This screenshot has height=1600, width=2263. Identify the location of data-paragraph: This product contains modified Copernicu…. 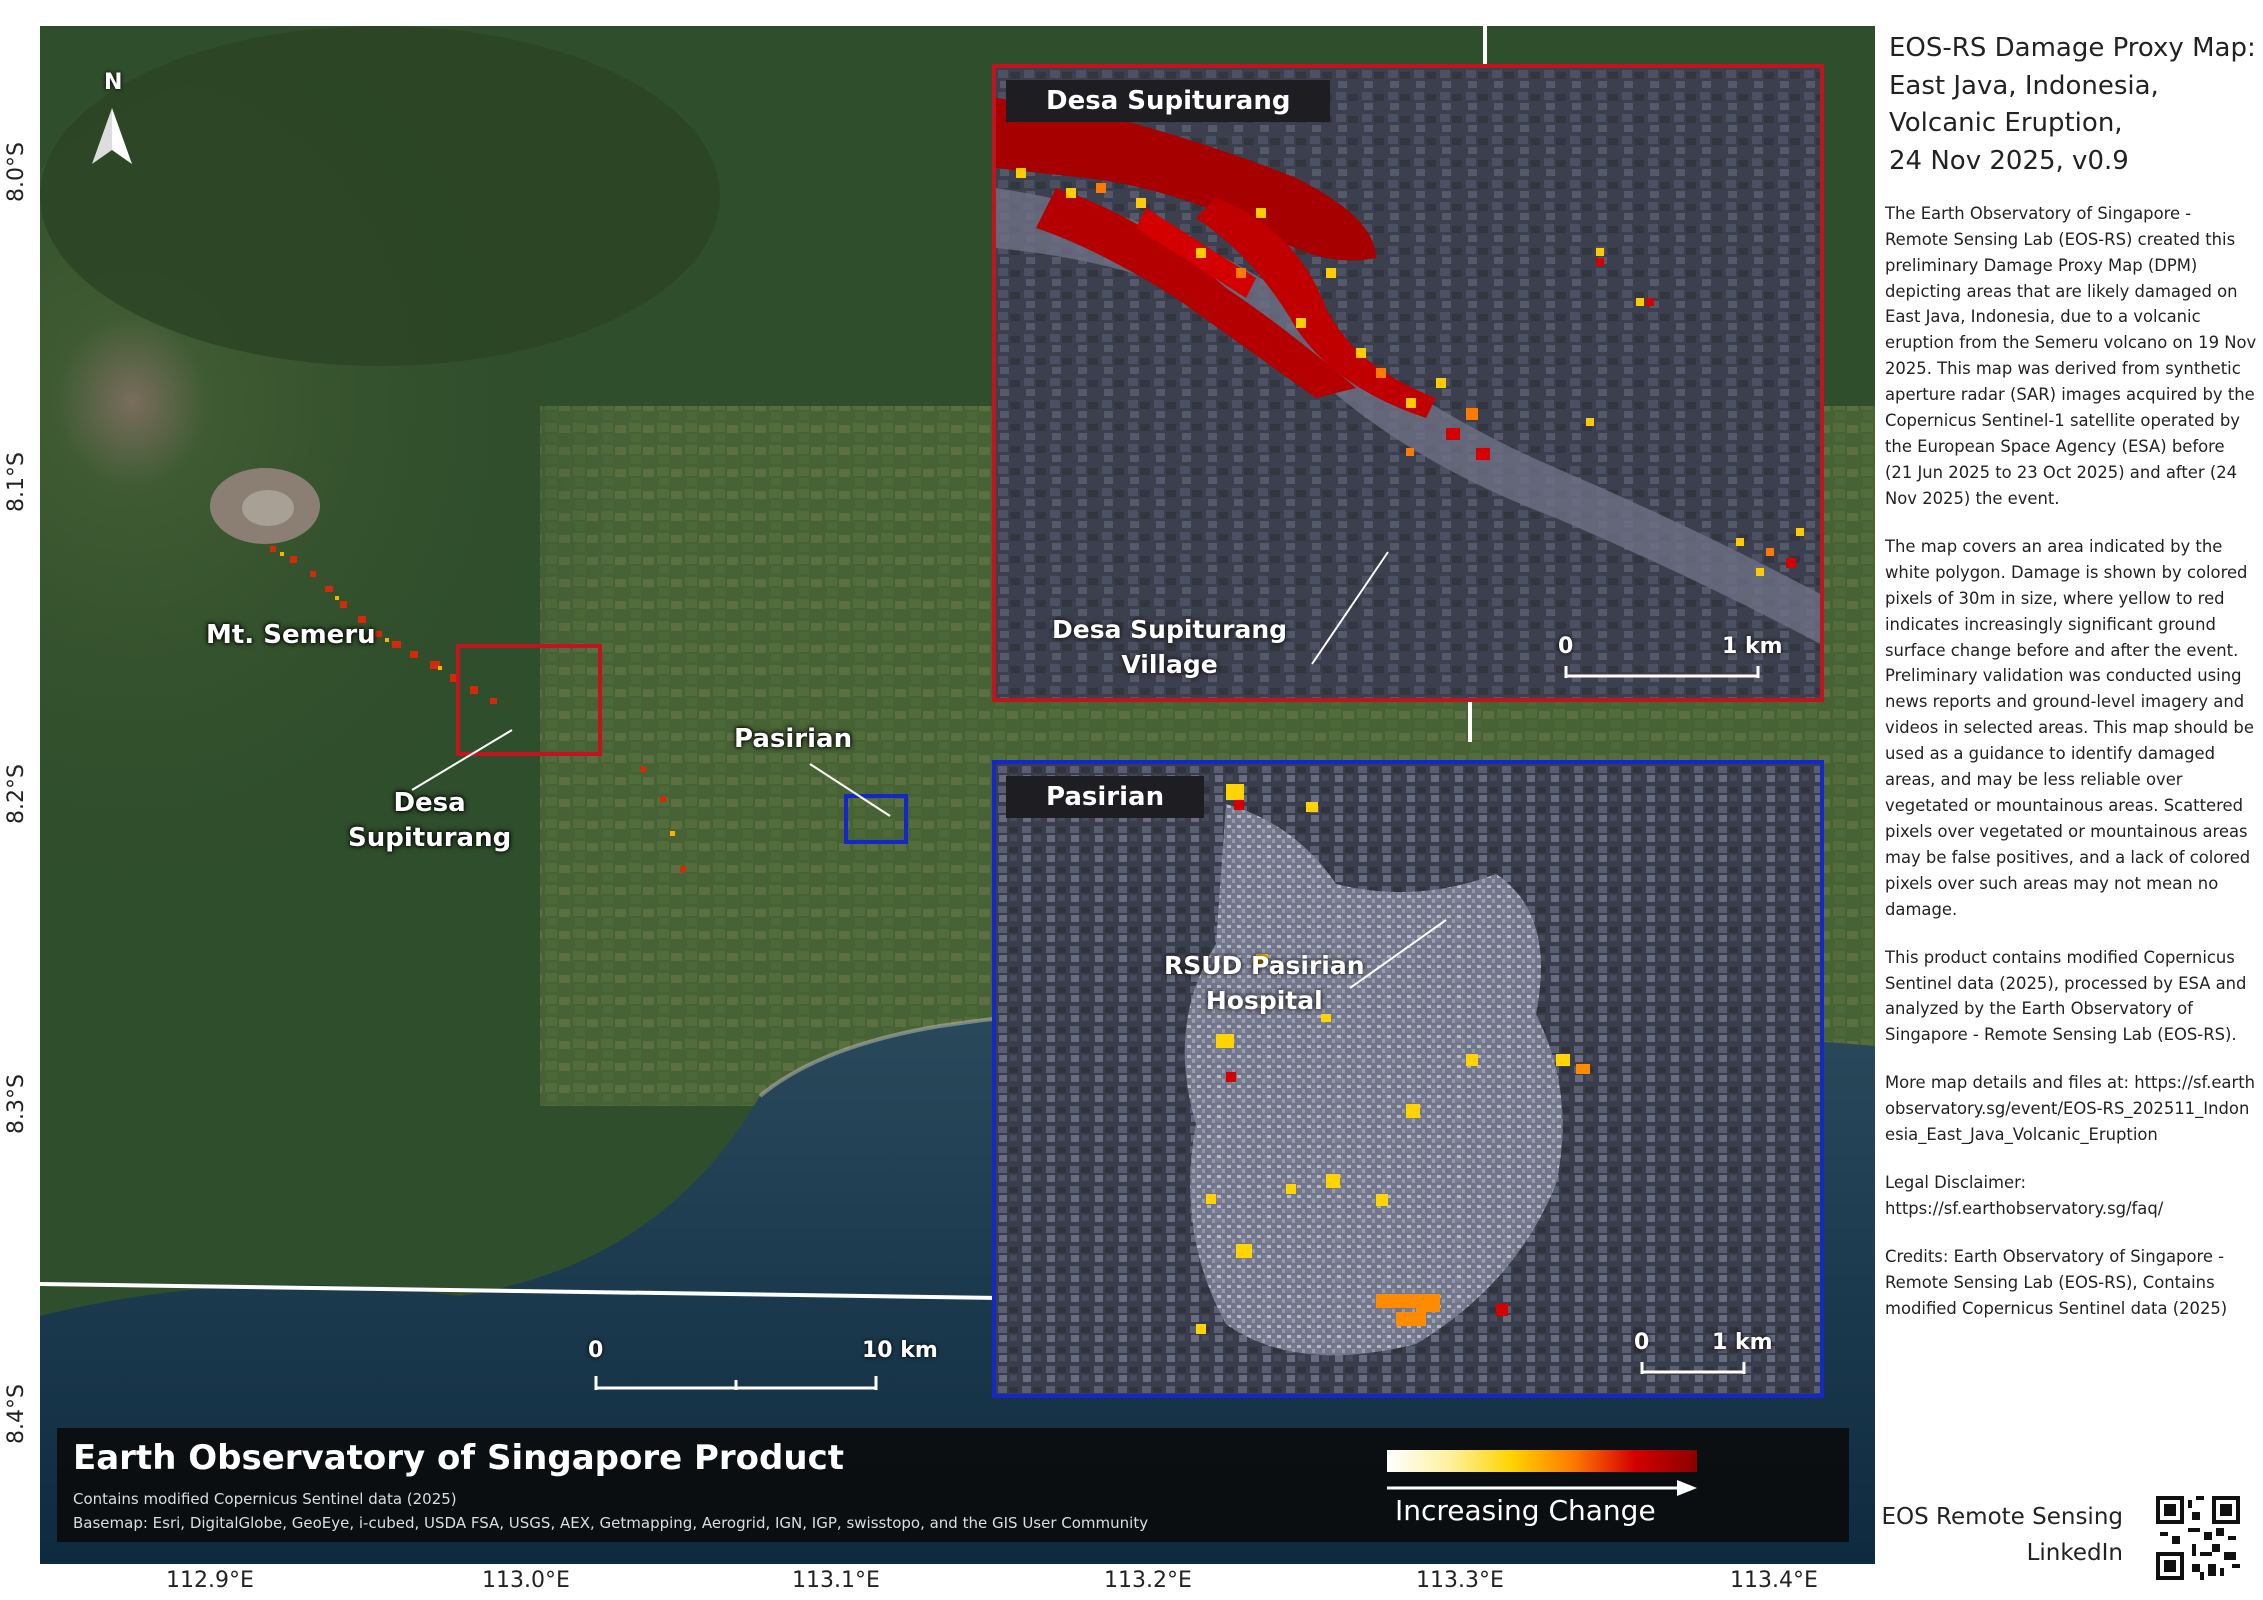
(2066, 996).